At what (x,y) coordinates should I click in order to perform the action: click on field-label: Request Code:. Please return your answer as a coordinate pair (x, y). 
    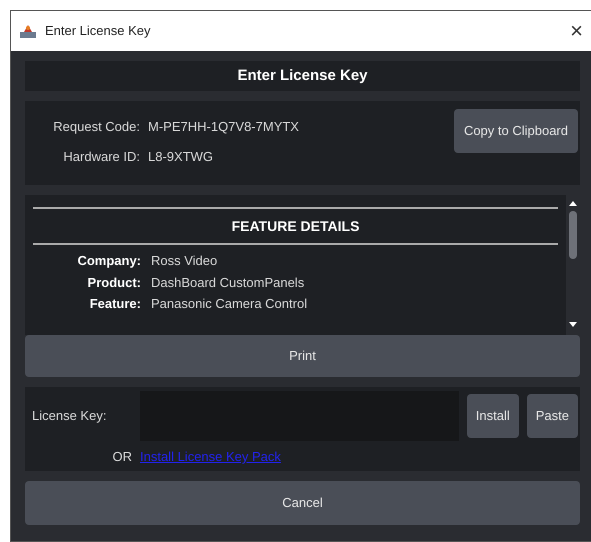
    Looking at the image, I should click on (96, 127).